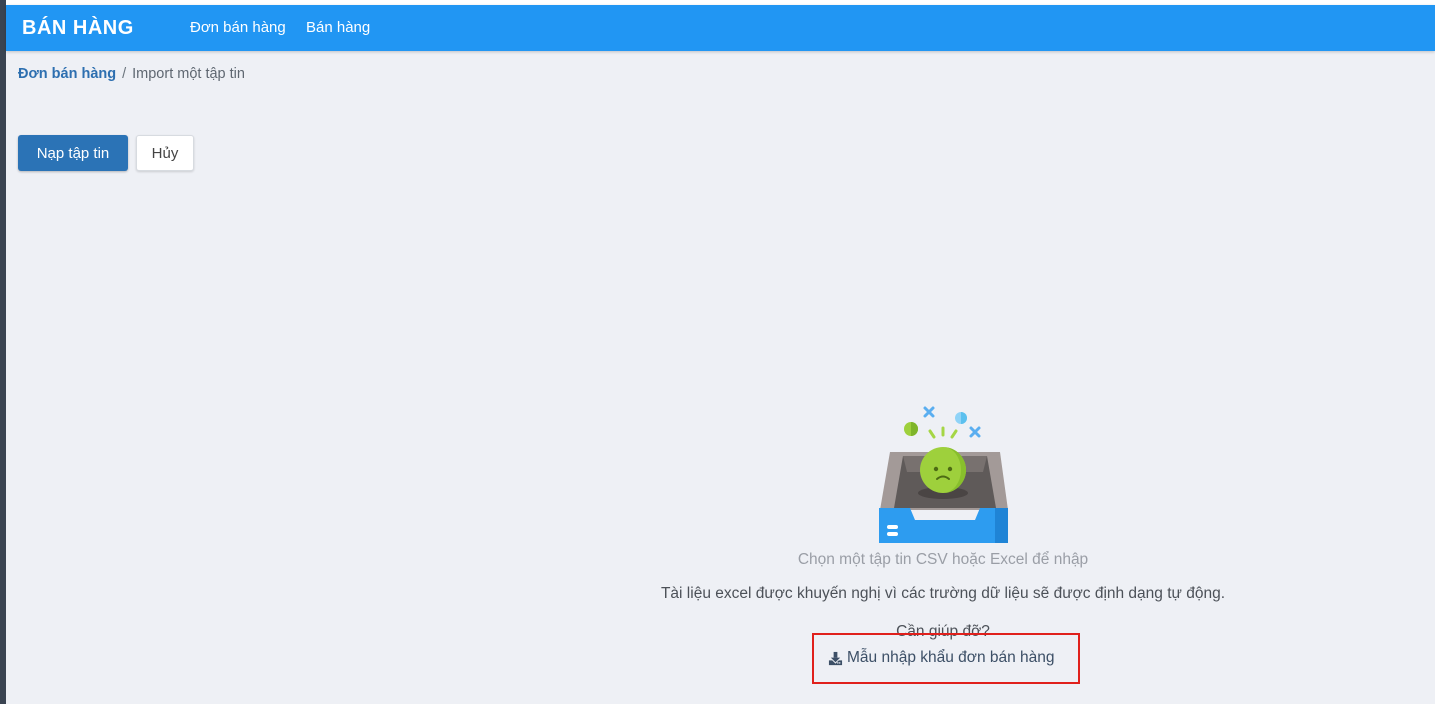 The width and height of the screenshot is (1435, 704). I want to click on confetti-decoration, so click(942, 422).